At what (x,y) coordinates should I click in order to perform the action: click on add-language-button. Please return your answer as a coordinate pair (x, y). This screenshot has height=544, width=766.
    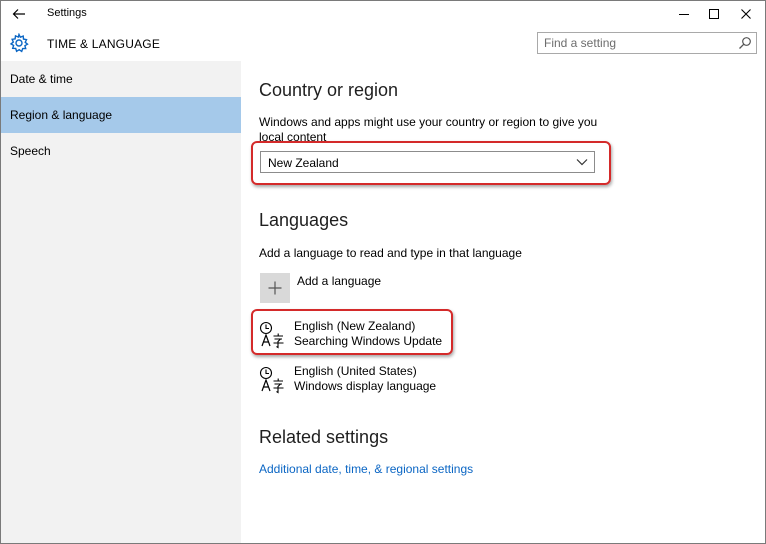
    Looking at the image, I should click on (275, 288).